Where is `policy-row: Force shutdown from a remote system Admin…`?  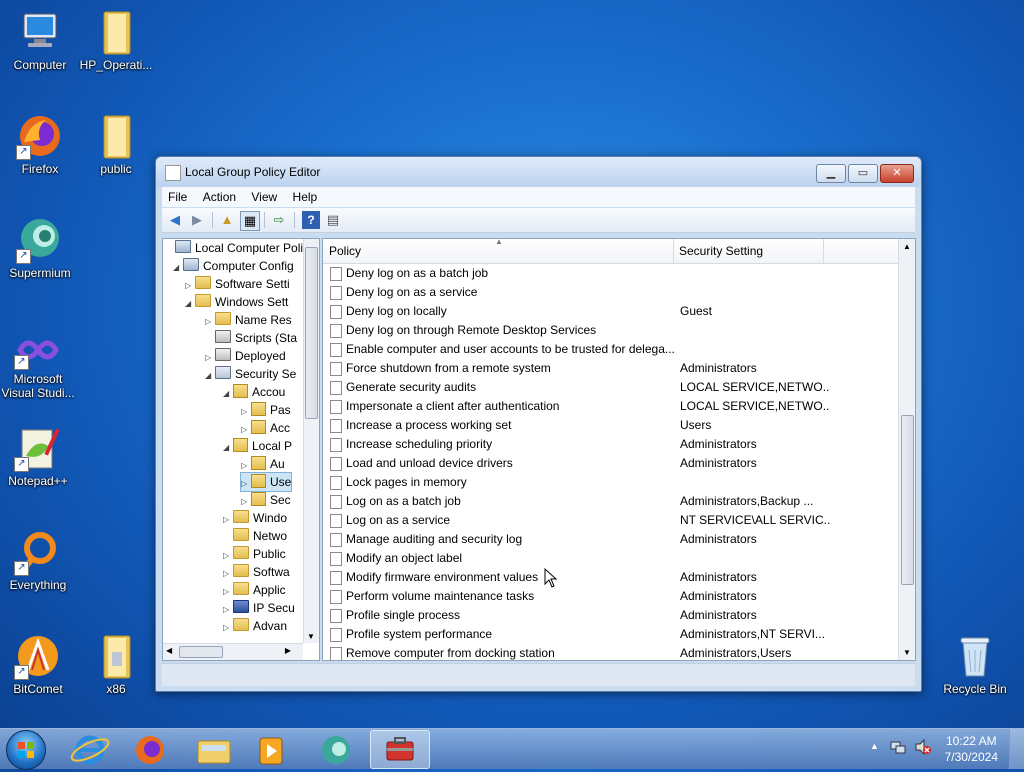
policy-row: Force shutdown from a remote system Admin… is located at coordinates (611, 368).